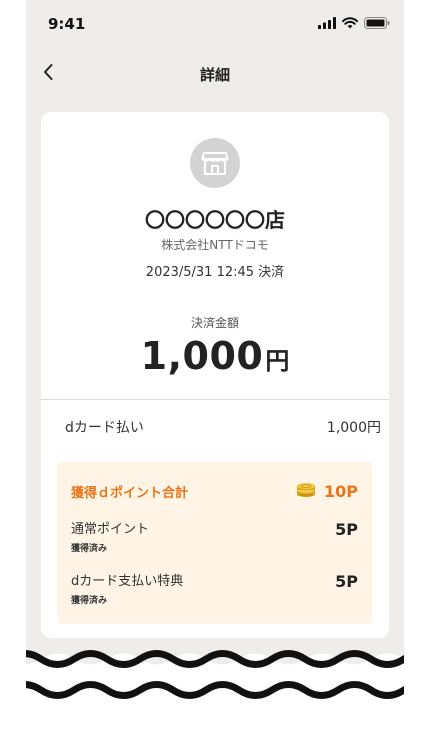  I want to click on page-title: 詳細, so click(214, 75).